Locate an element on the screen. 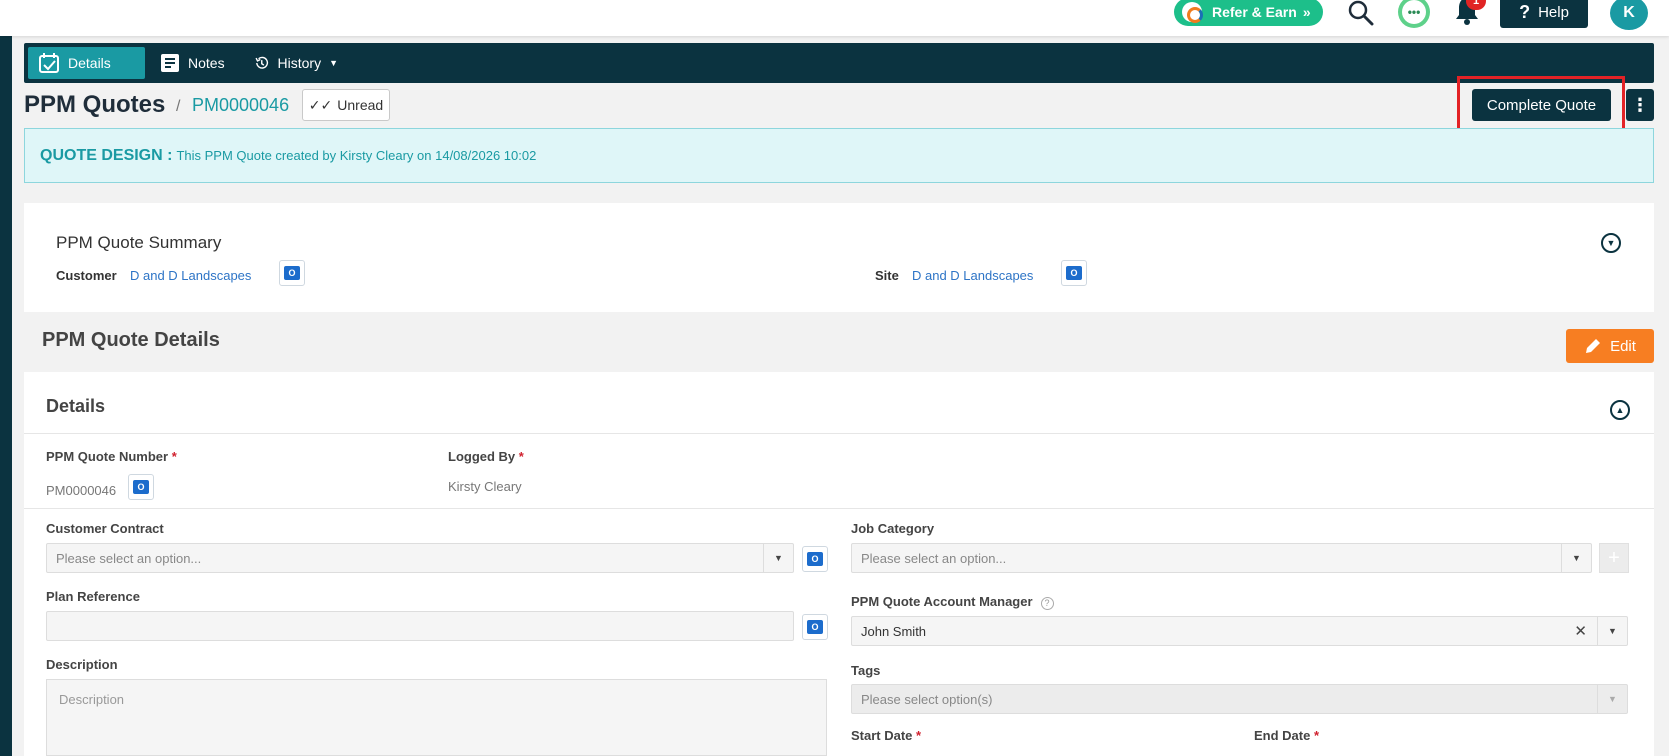 The width and height of the screenshot is (1669, 756). calendar-check-icon is located at coordinates (49, 63).